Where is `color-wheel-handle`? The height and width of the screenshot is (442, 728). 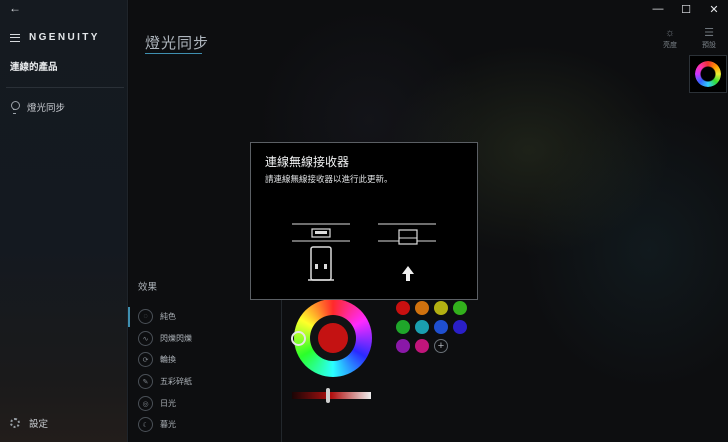
color-wheel-handle is located at coordinates (298, 338).